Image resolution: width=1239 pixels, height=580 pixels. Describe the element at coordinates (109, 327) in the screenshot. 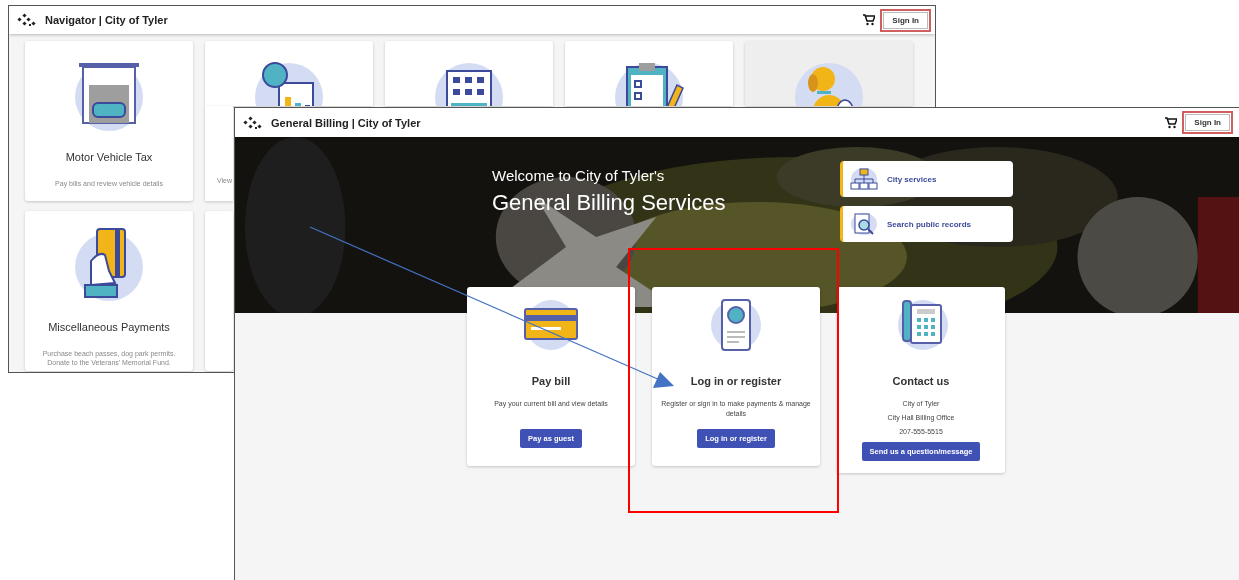

I see `tile-title: Miscellaneous Payments` at that location.